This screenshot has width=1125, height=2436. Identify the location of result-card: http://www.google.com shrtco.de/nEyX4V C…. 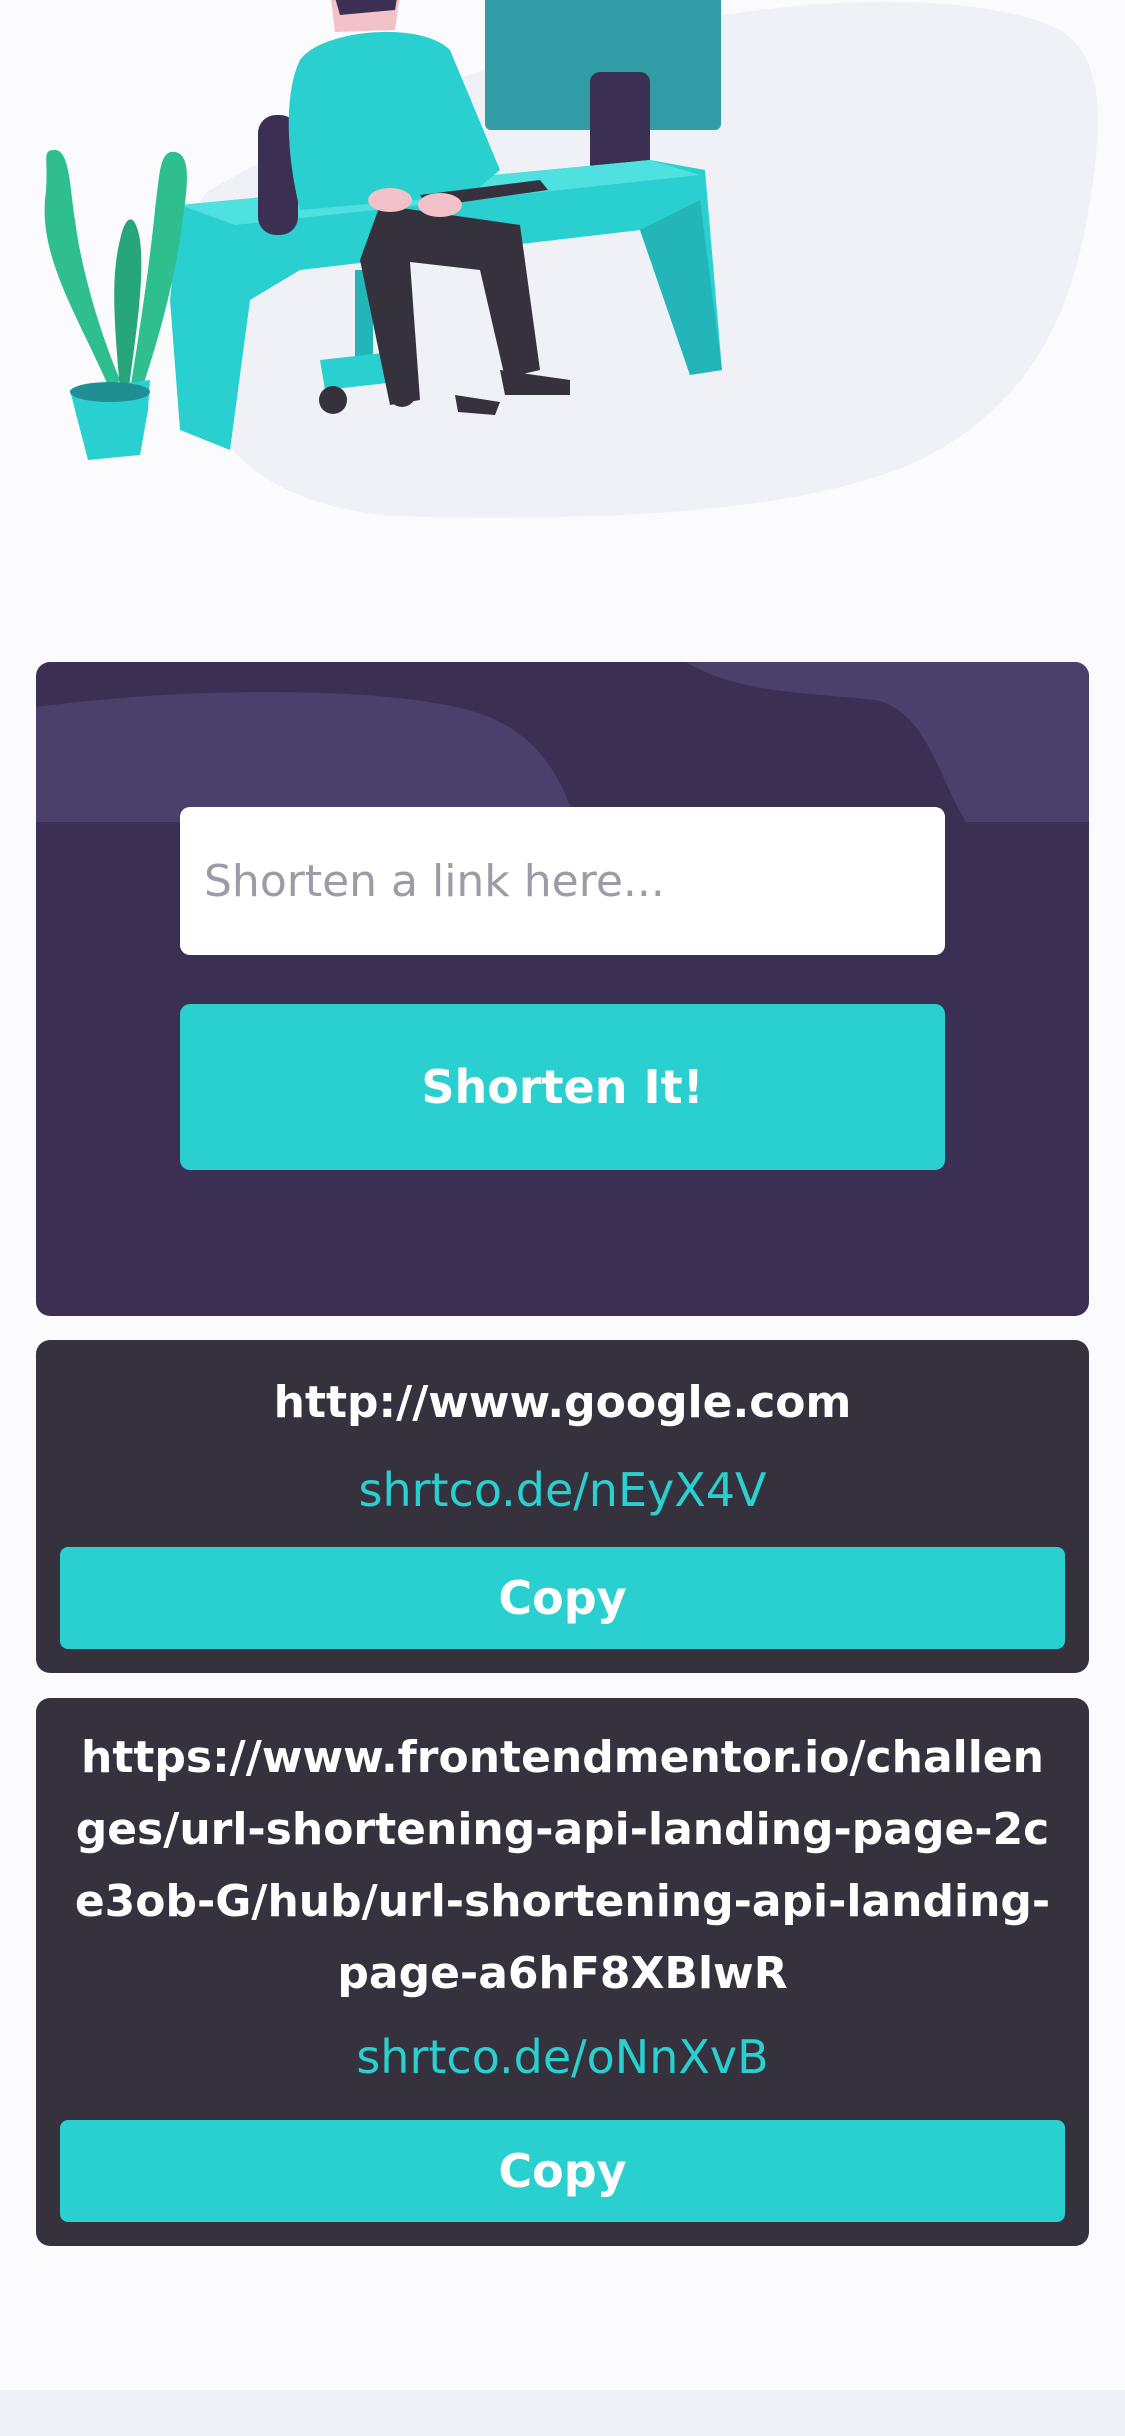
(562, 1506).